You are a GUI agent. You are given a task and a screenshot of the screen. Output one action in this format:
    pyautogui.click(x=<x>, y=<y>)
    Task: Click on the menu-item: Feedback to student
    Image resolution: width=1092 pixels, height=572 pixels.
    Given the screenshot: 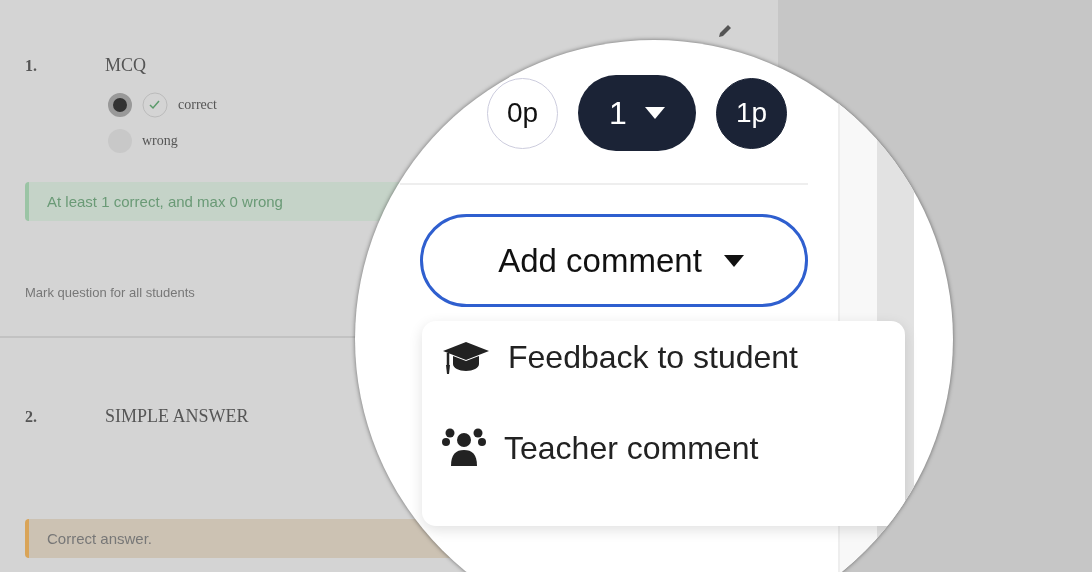 What is the action you would take?
    pyautogui.click(x=673, y=357)
    